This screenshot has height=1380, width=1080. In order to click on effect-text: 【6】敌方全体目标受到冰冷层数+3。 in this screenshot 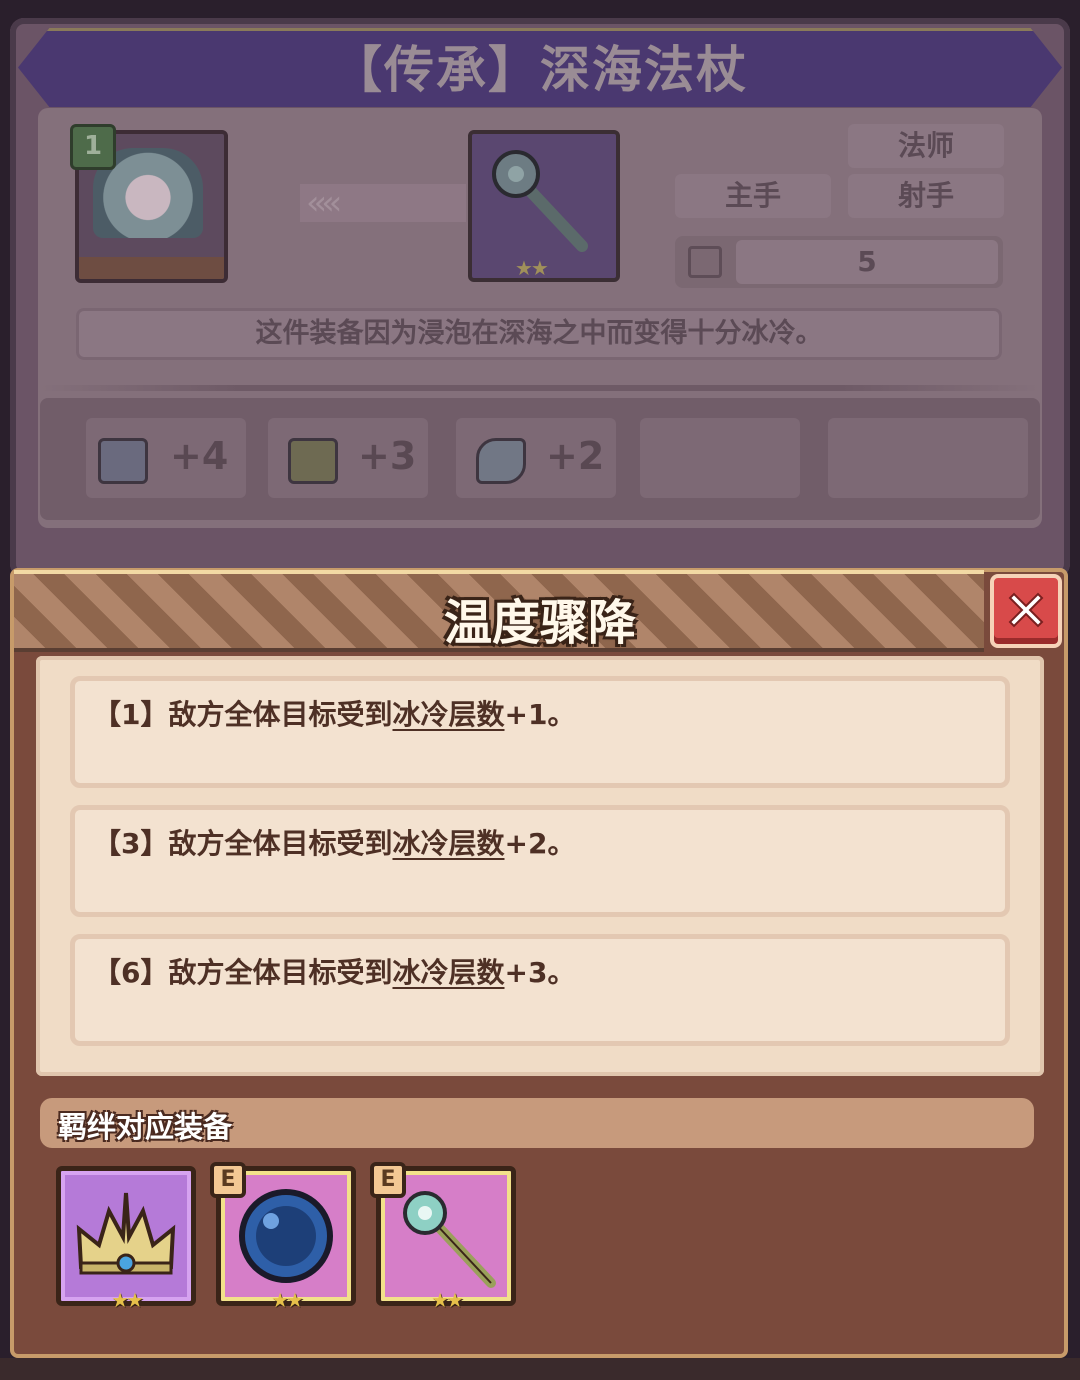, I will do `click(334, 972)`.